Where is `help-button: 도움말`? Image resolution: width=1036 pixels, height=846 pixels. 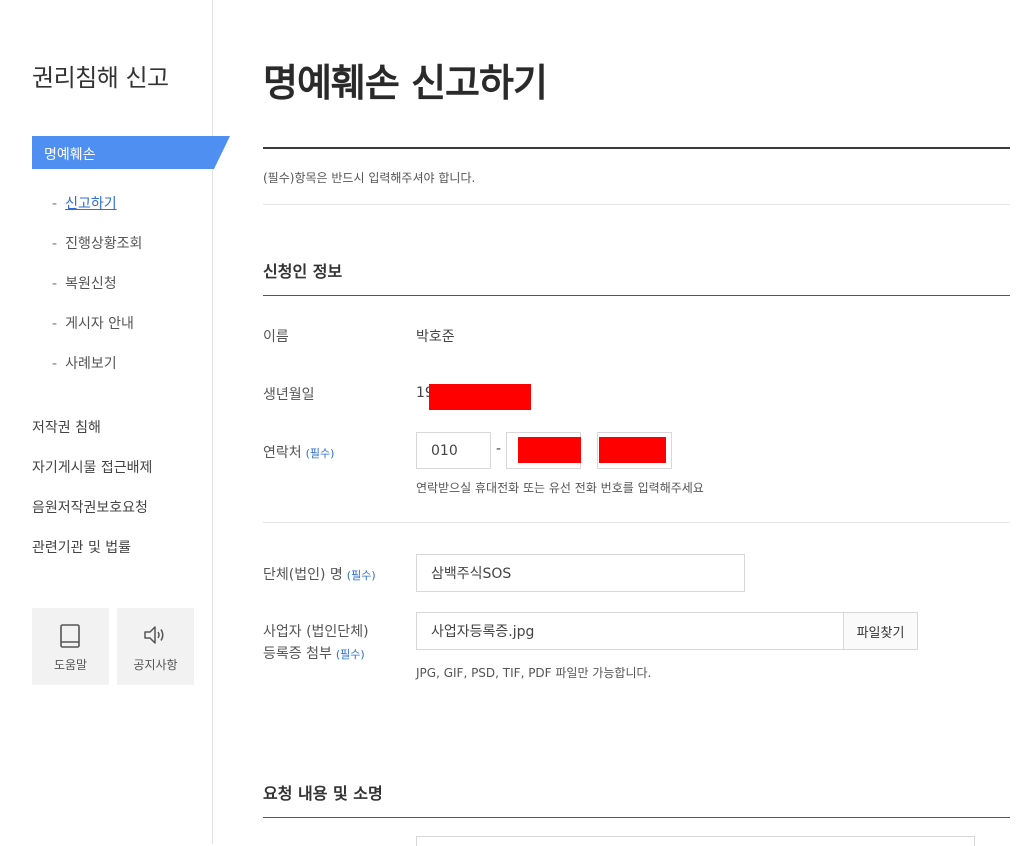 help-button: 도움말 is located at coordinates (70, 646).